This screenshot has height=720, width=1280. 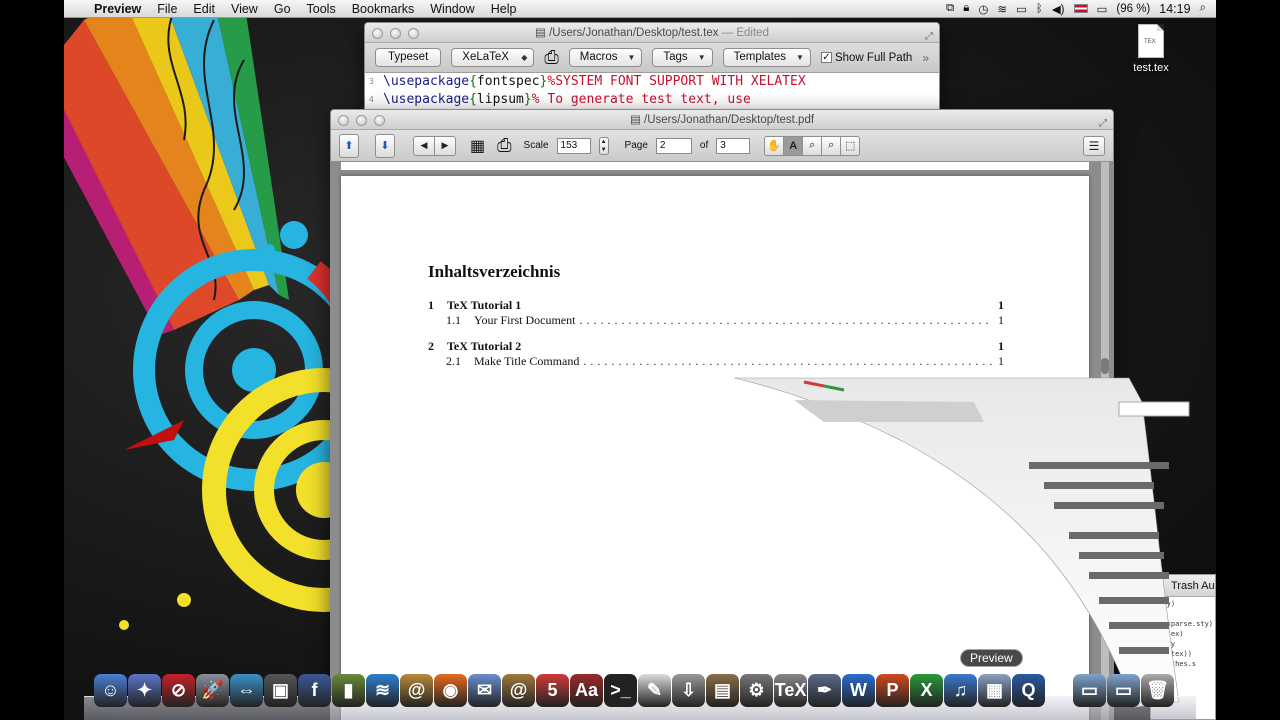 What do you see at coordinates (1174, 9) in the screenshot?
I see `clock: 14:19` at bounding box center [1174, 9].